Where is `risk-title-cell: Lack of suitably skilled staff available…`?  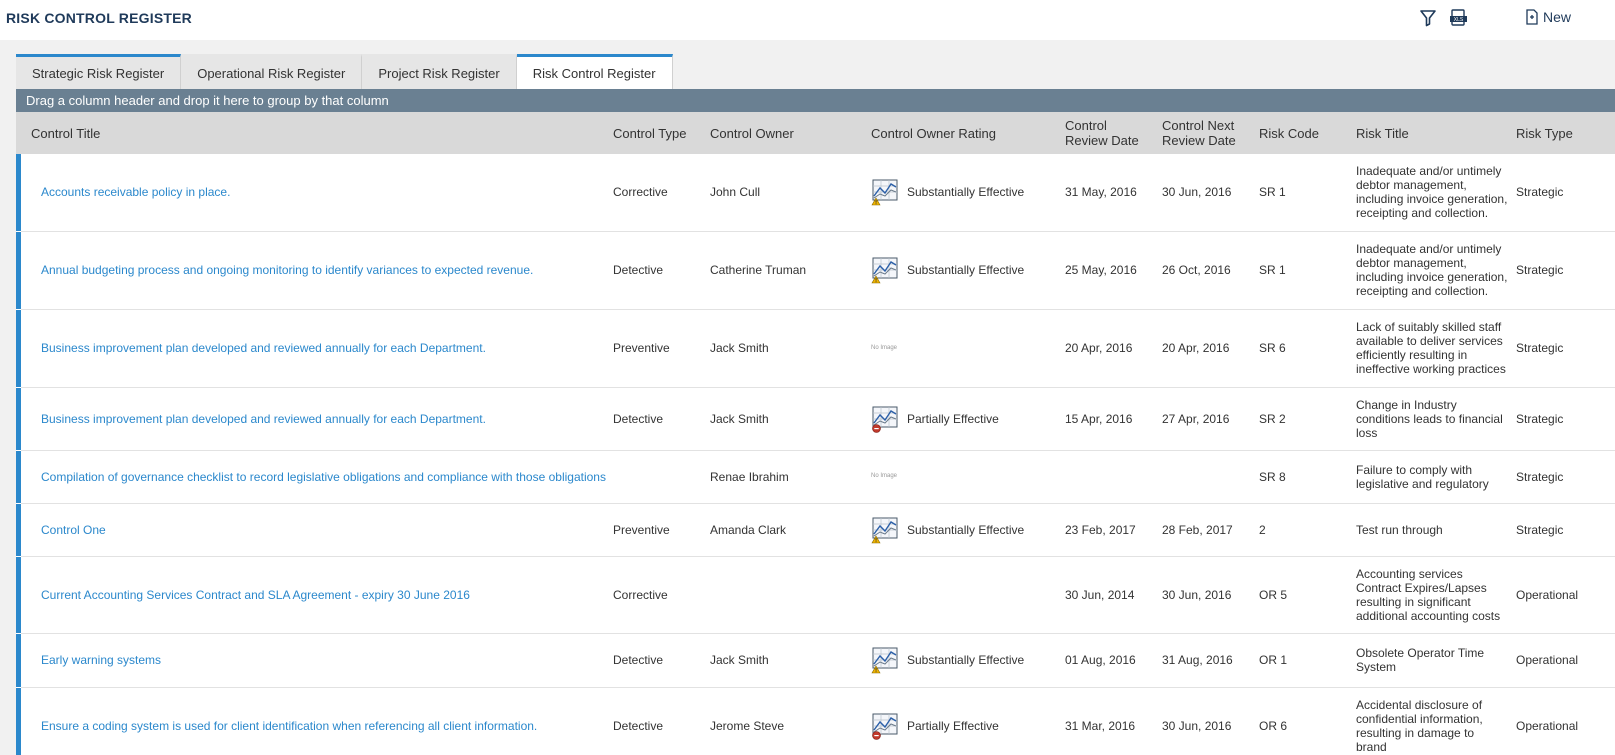 risk-title-cell: Lack of suitably skilled staff available… is located at coordinates (1436, 348).